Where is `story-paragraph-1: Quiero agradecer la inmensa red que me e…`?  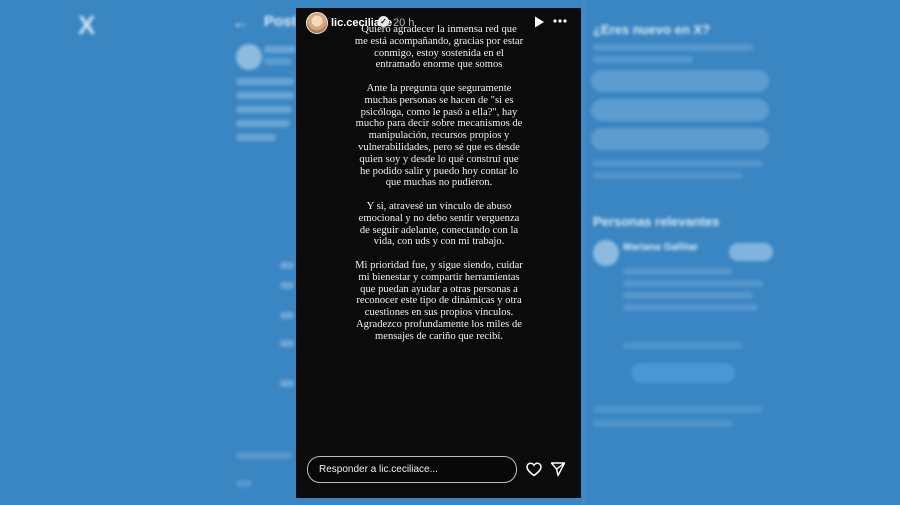
story-paragraph-1: Quiero agradecer la inmensa red que me e… is located at coordinates (439, 47).